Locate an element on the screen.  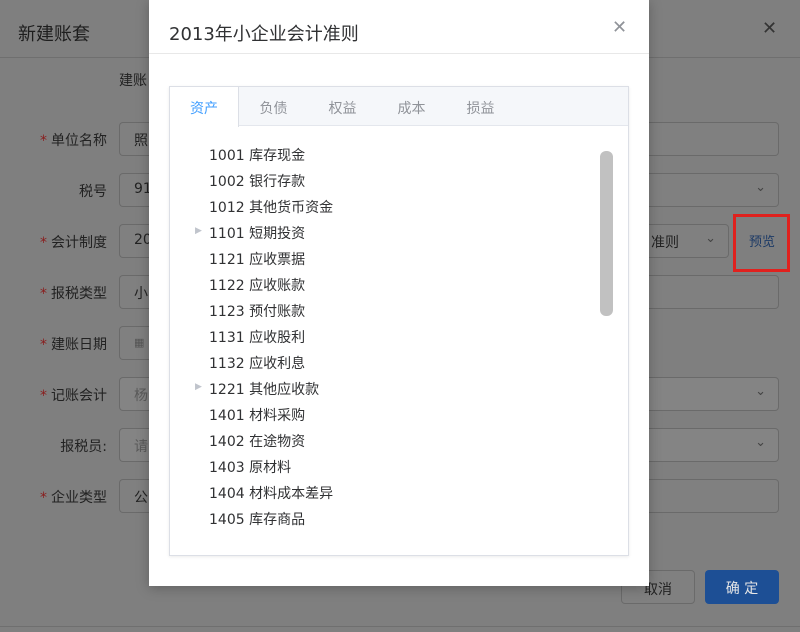
tab-1: 资产 is located at coordinates (204, 107).